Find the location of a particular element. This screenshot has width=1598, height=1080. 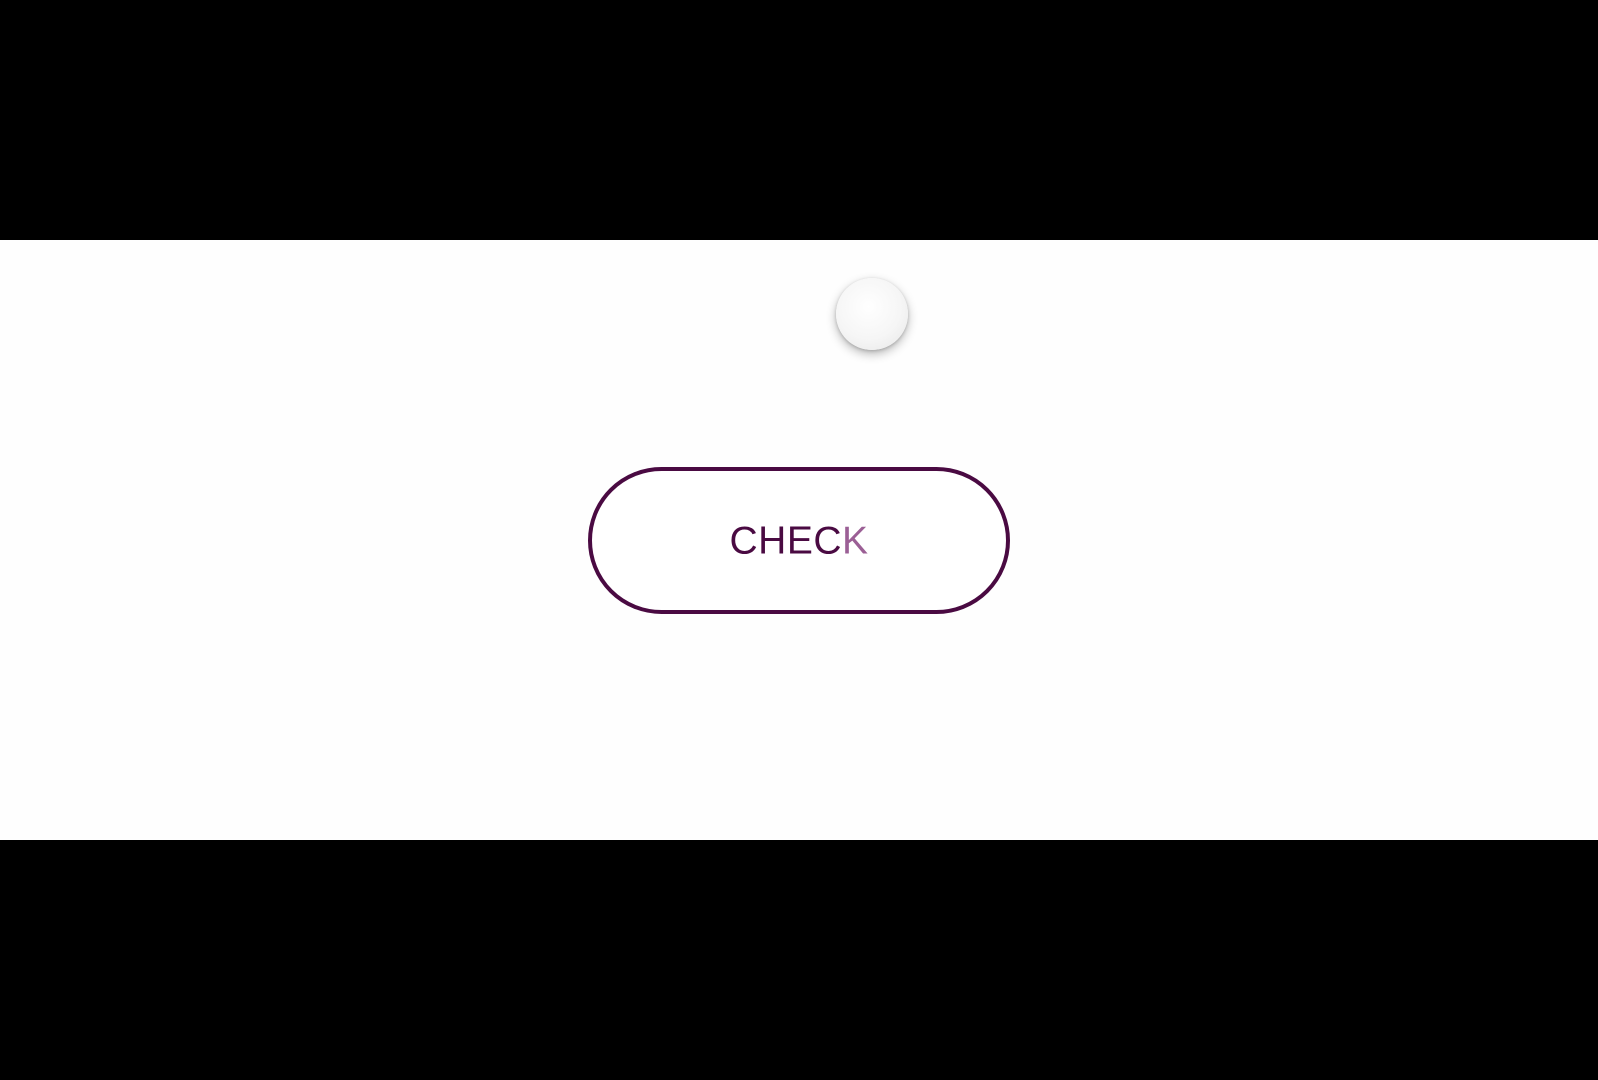

check-label-faded: K is located at coordinates (855, 540).